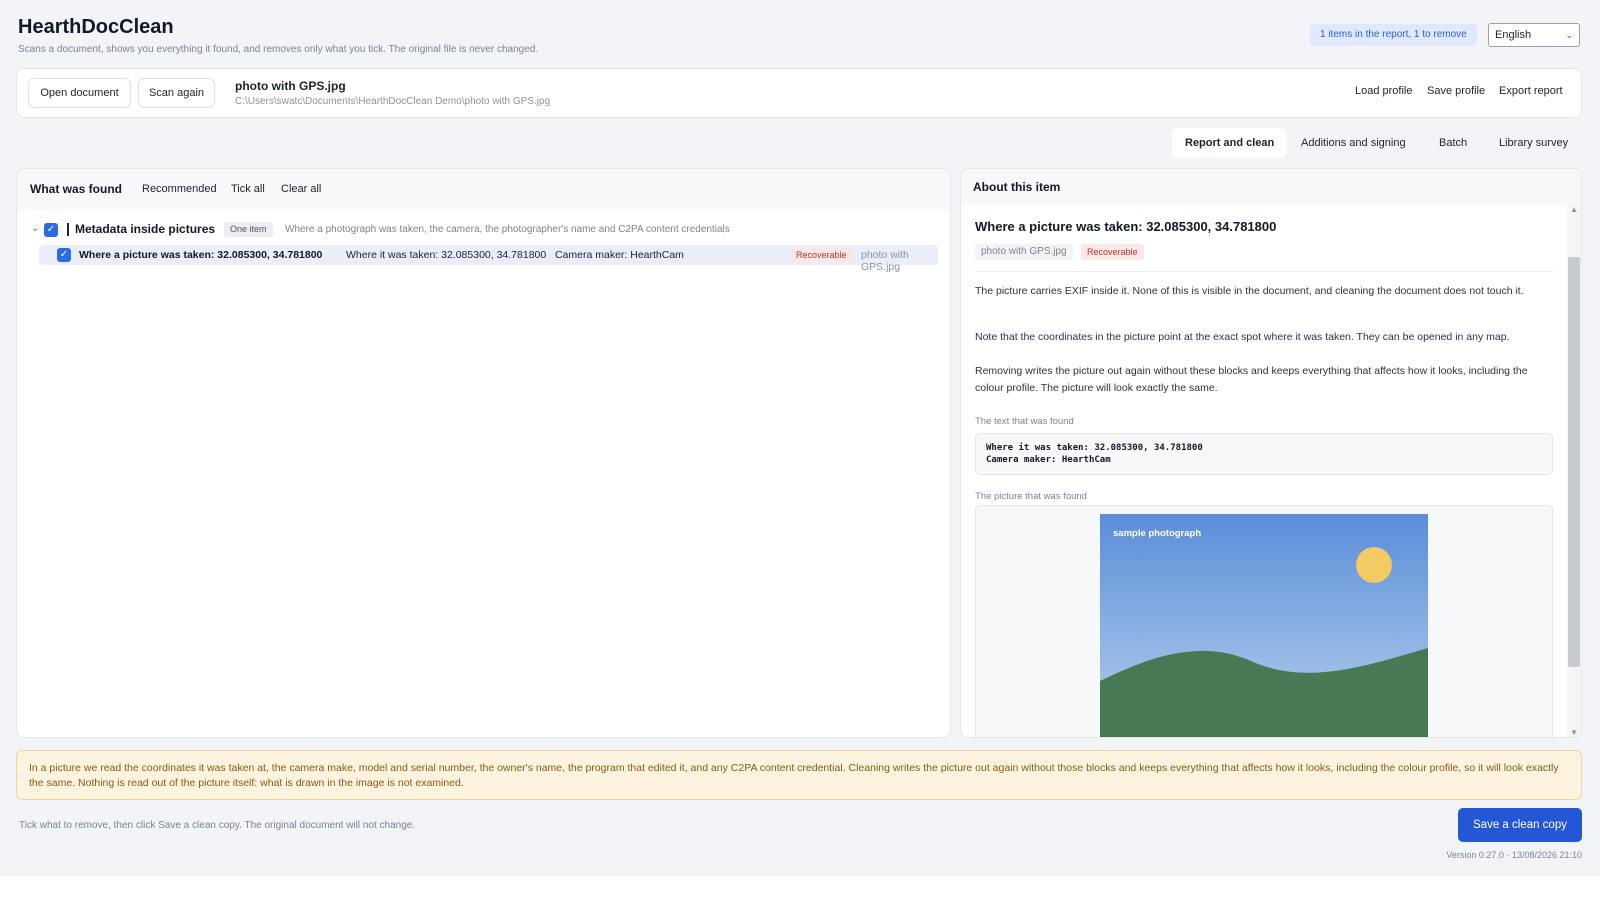  What do you see at coordinates (1017, 187) in the screenshot?
I see `about-title: About this item` at bounding box center [1017, 187].